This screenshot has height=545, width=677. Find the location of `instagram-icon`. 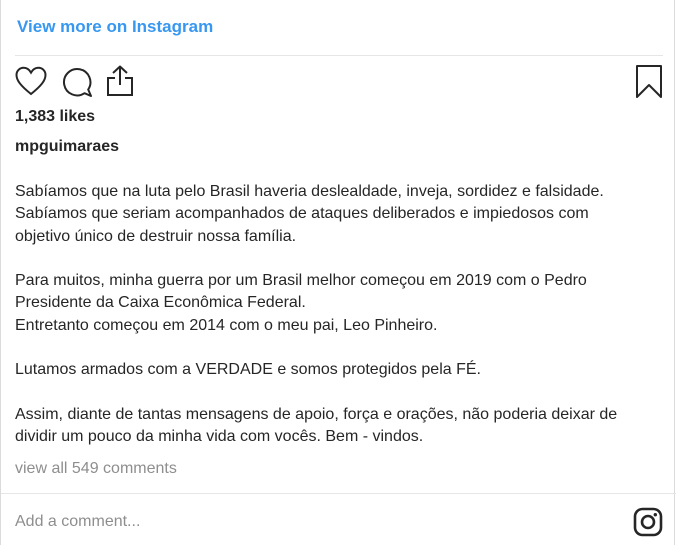

instagram-icon is located at coordinates (648, 522).